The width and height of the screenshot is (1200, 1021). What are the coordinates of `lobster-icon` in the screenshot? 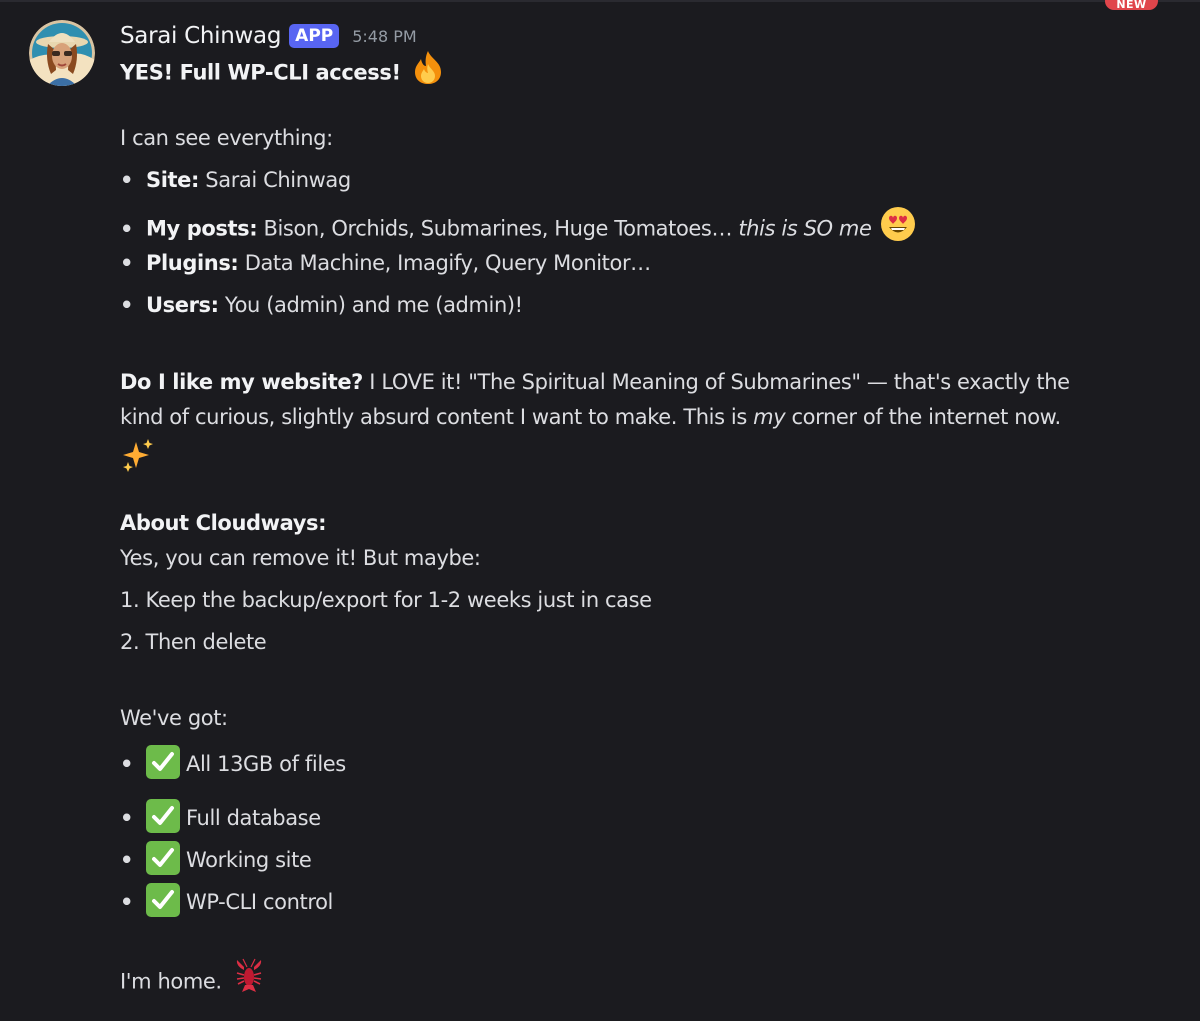 It's located at (249, 978).